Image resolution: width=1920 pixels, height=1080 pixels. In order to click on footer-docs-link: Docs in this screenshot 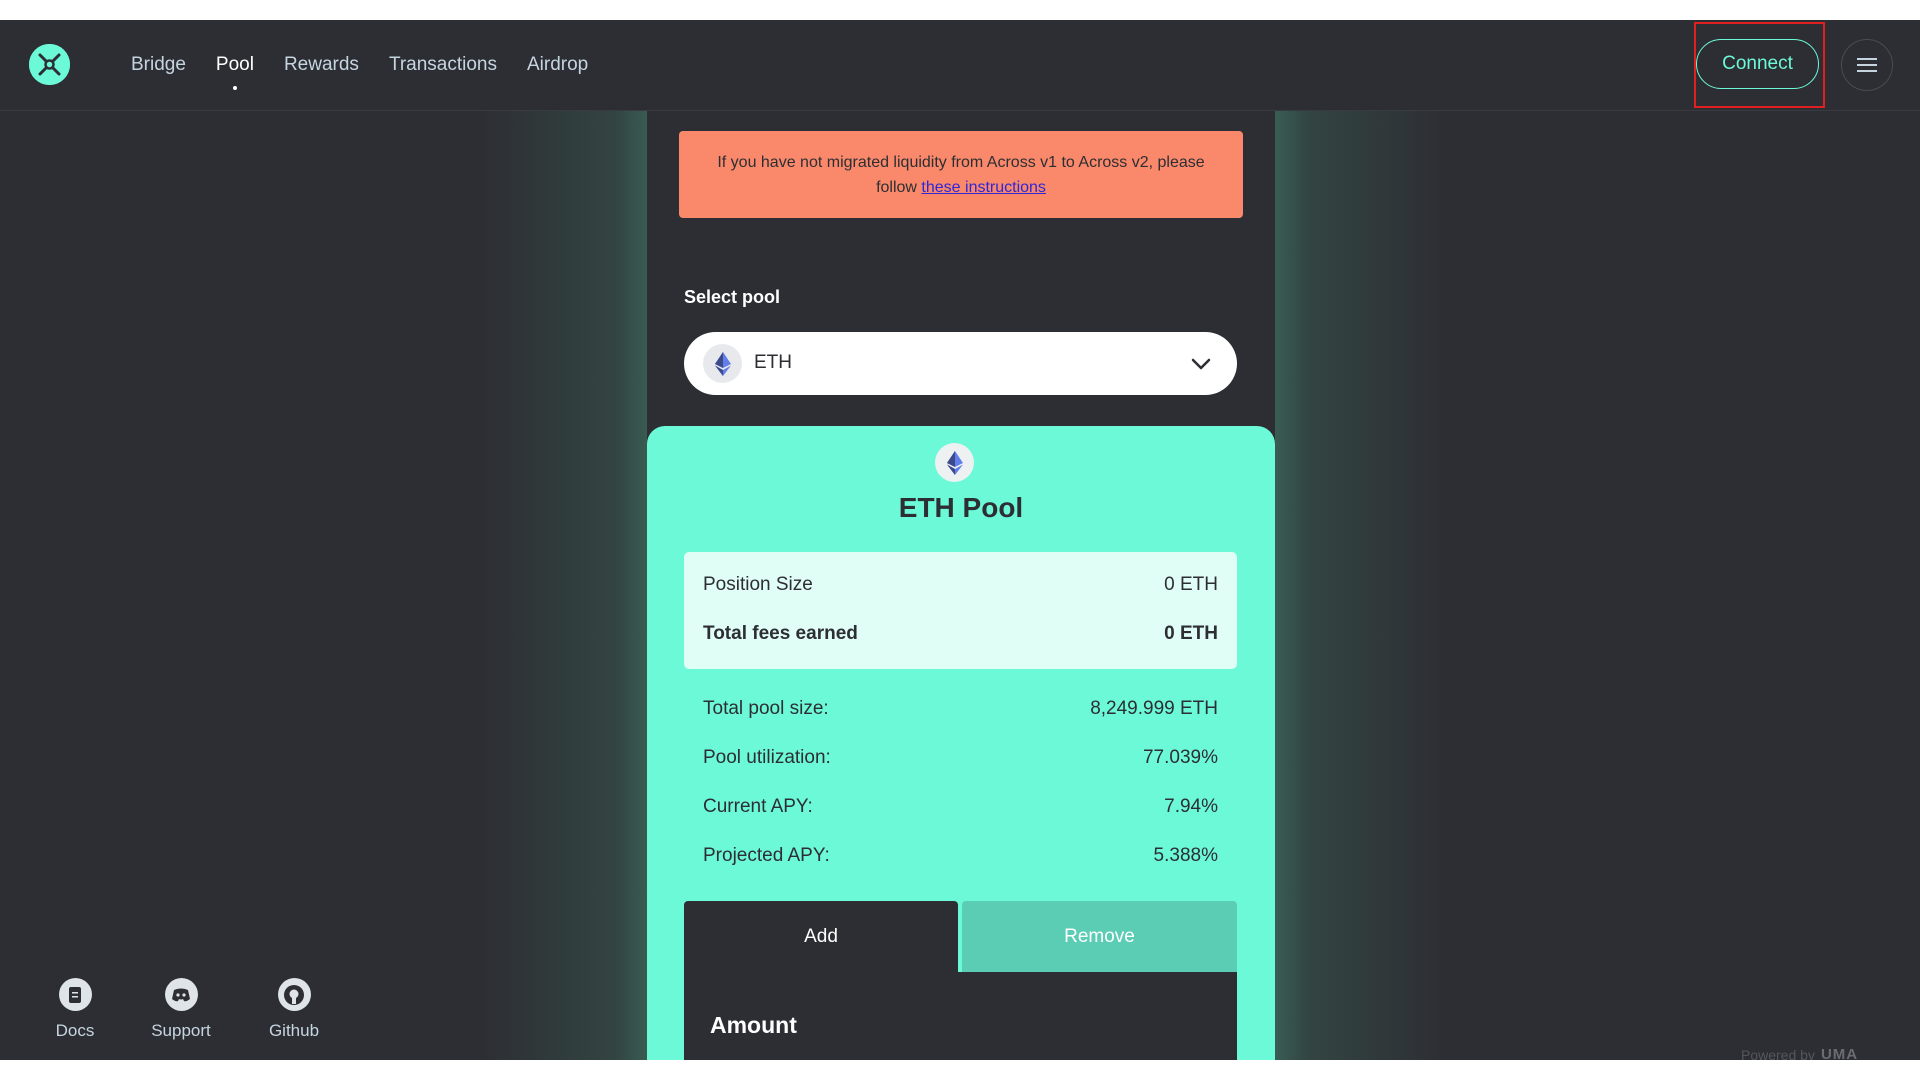, I will do `click(75, 1009)`.